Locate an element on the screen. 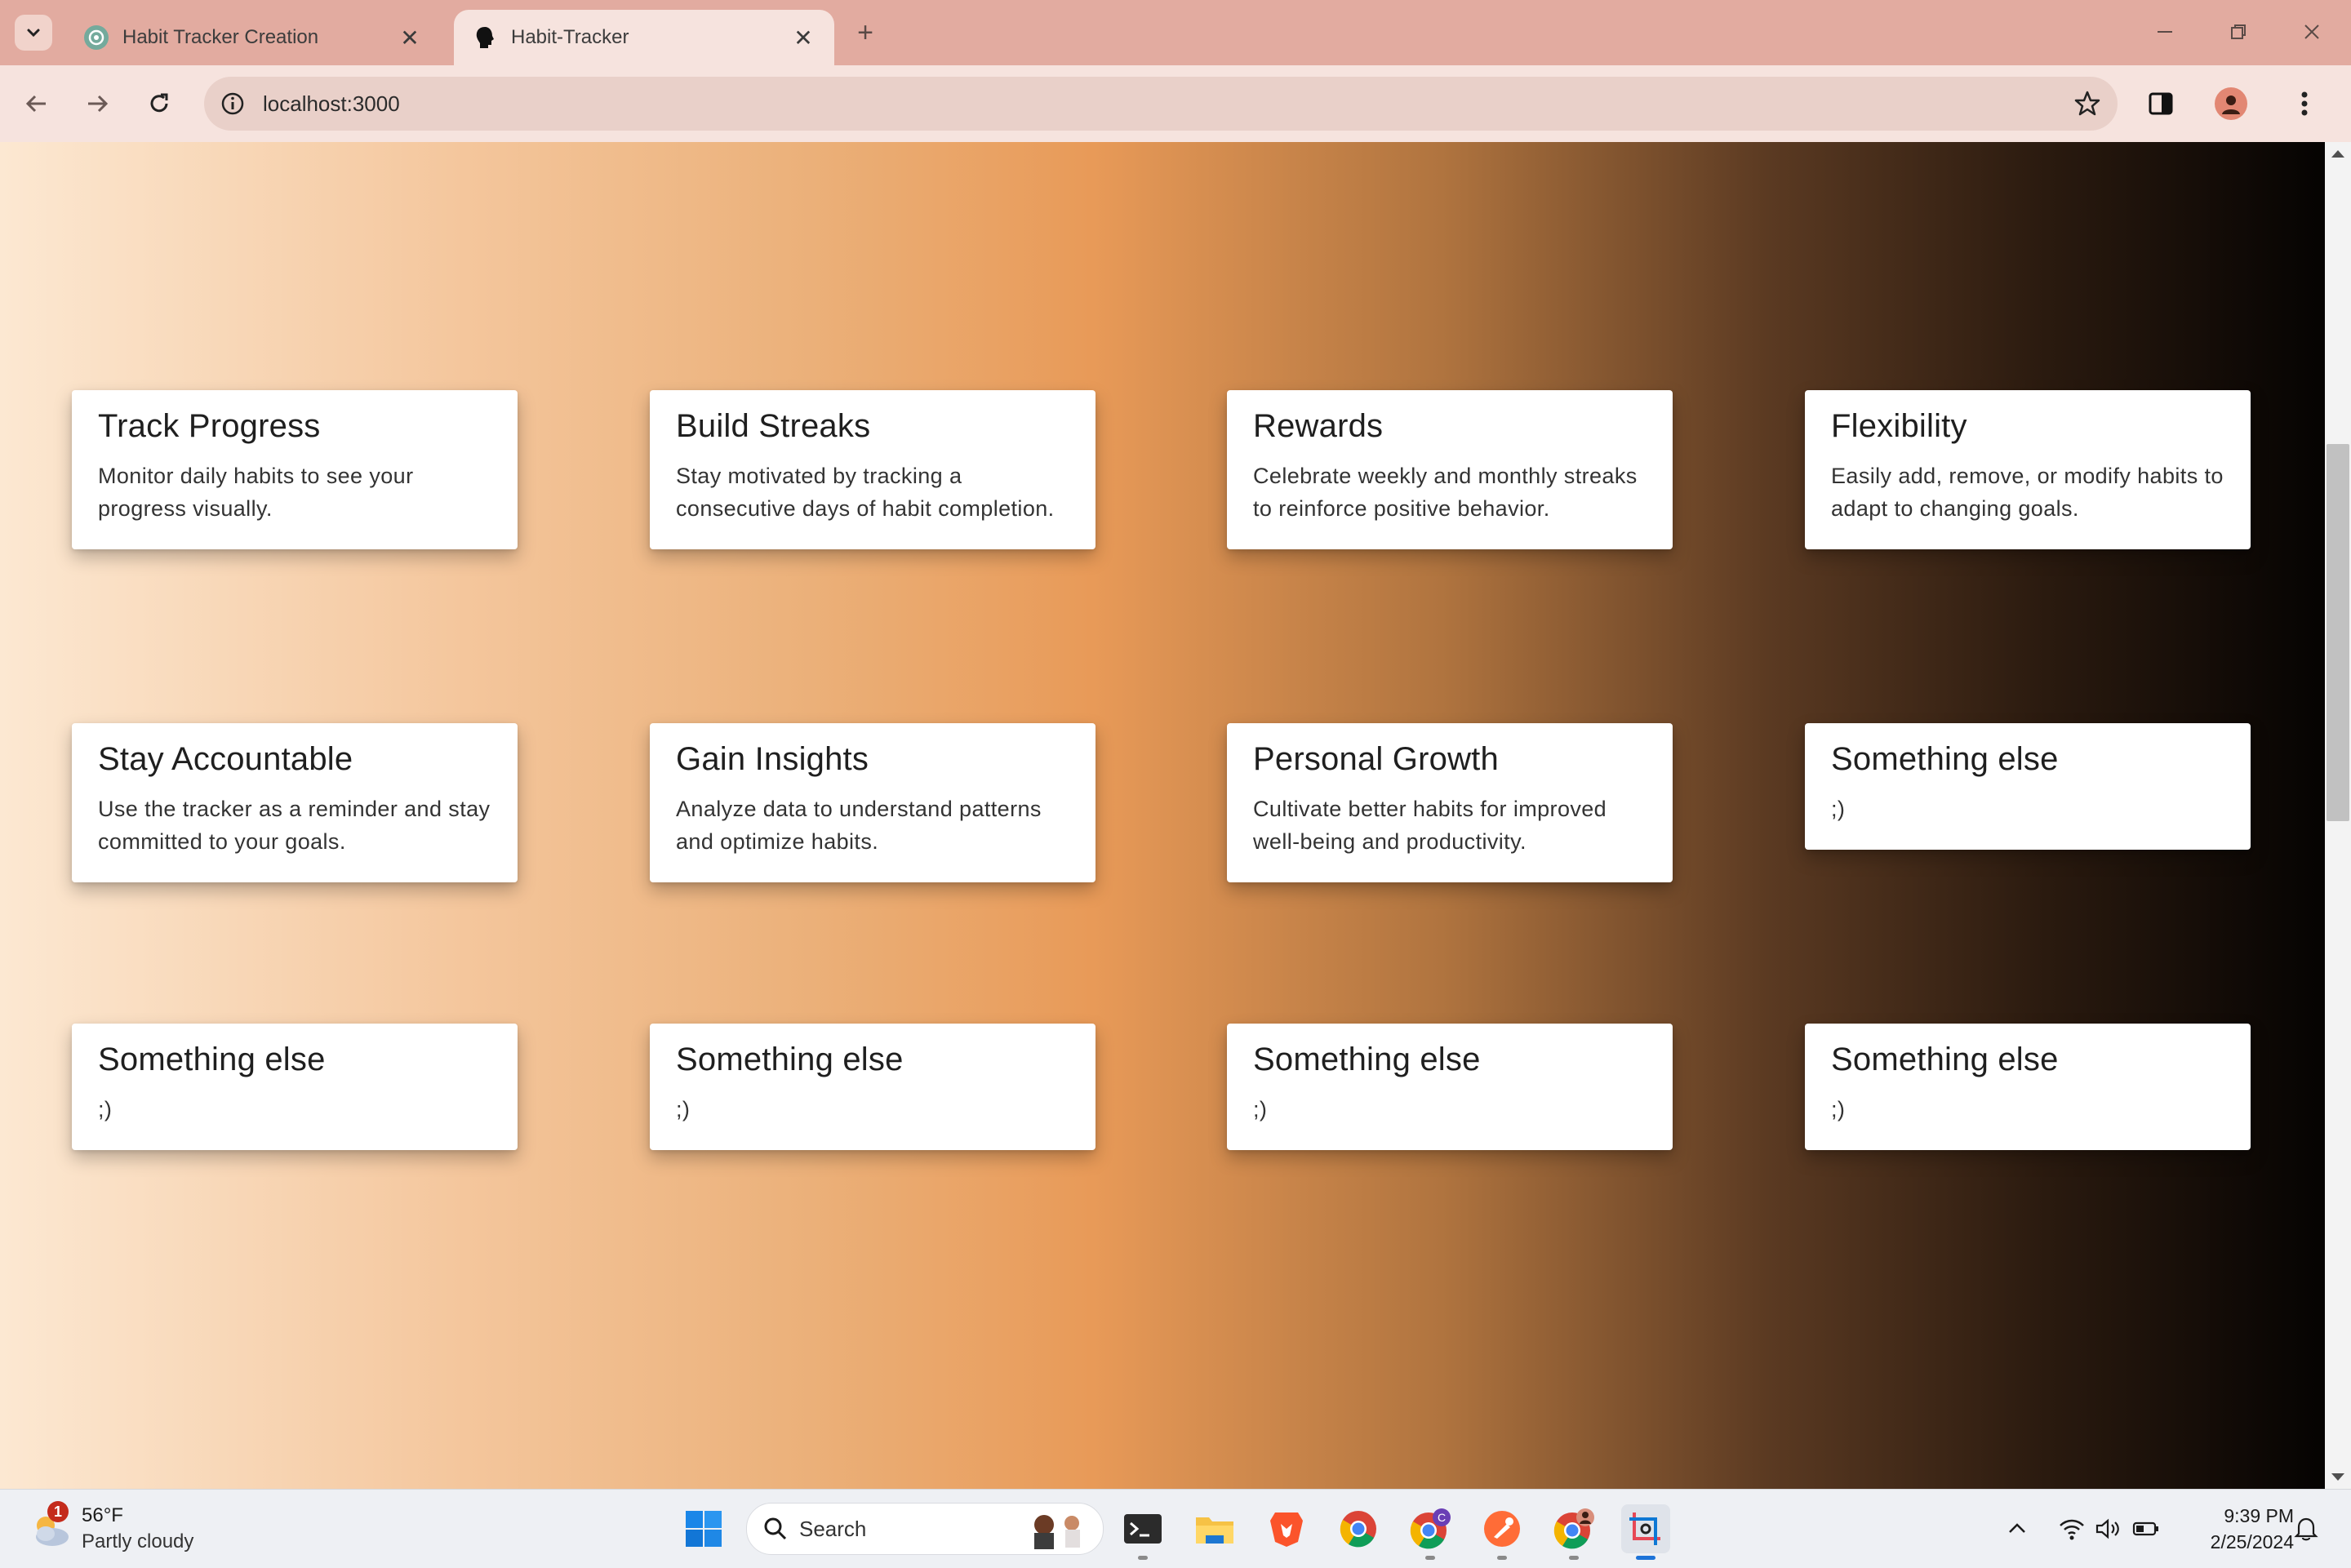  weather-condition: Partly cloudy is located at coordinates (138, 1541).